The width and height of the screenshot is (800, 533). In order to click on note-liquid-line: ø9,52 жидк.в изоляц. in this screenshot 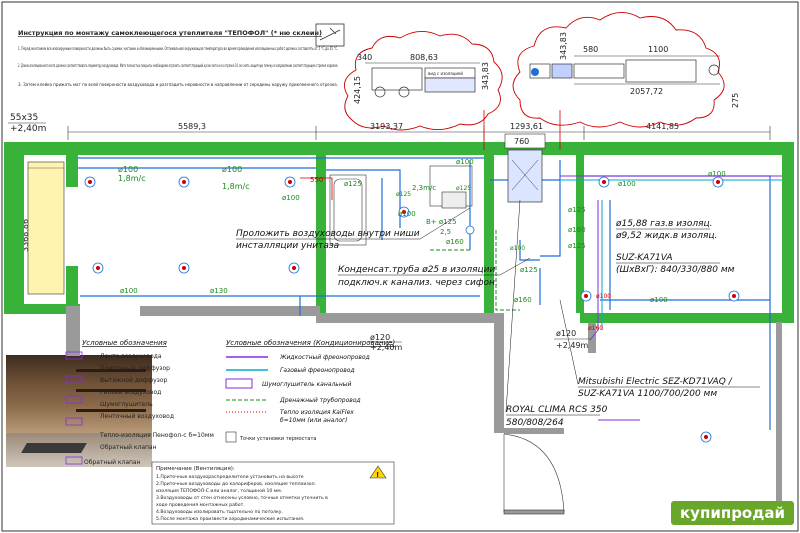, I will do `click(666, 236)`.